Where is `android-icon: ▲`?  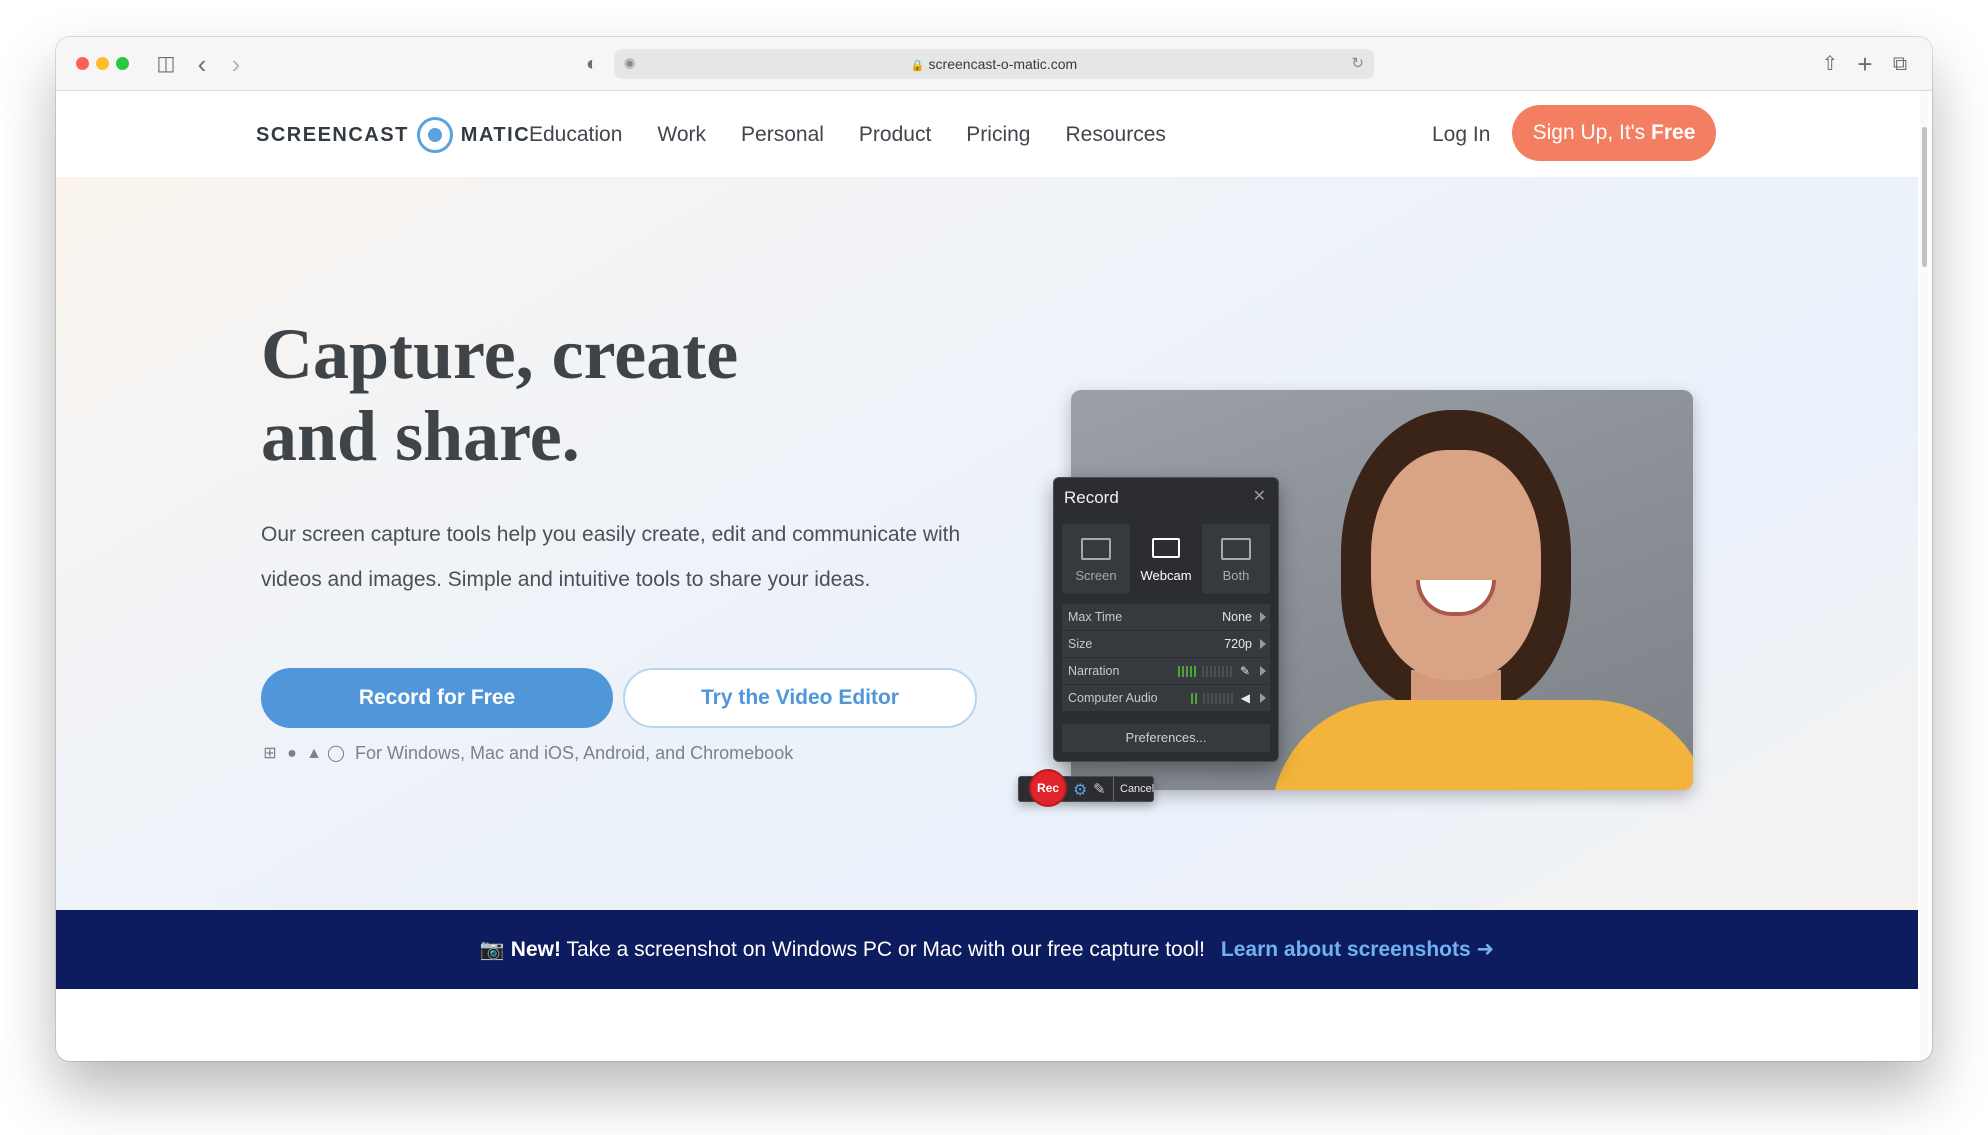
android-icon: ▲ is located at coordinates (314, 753).